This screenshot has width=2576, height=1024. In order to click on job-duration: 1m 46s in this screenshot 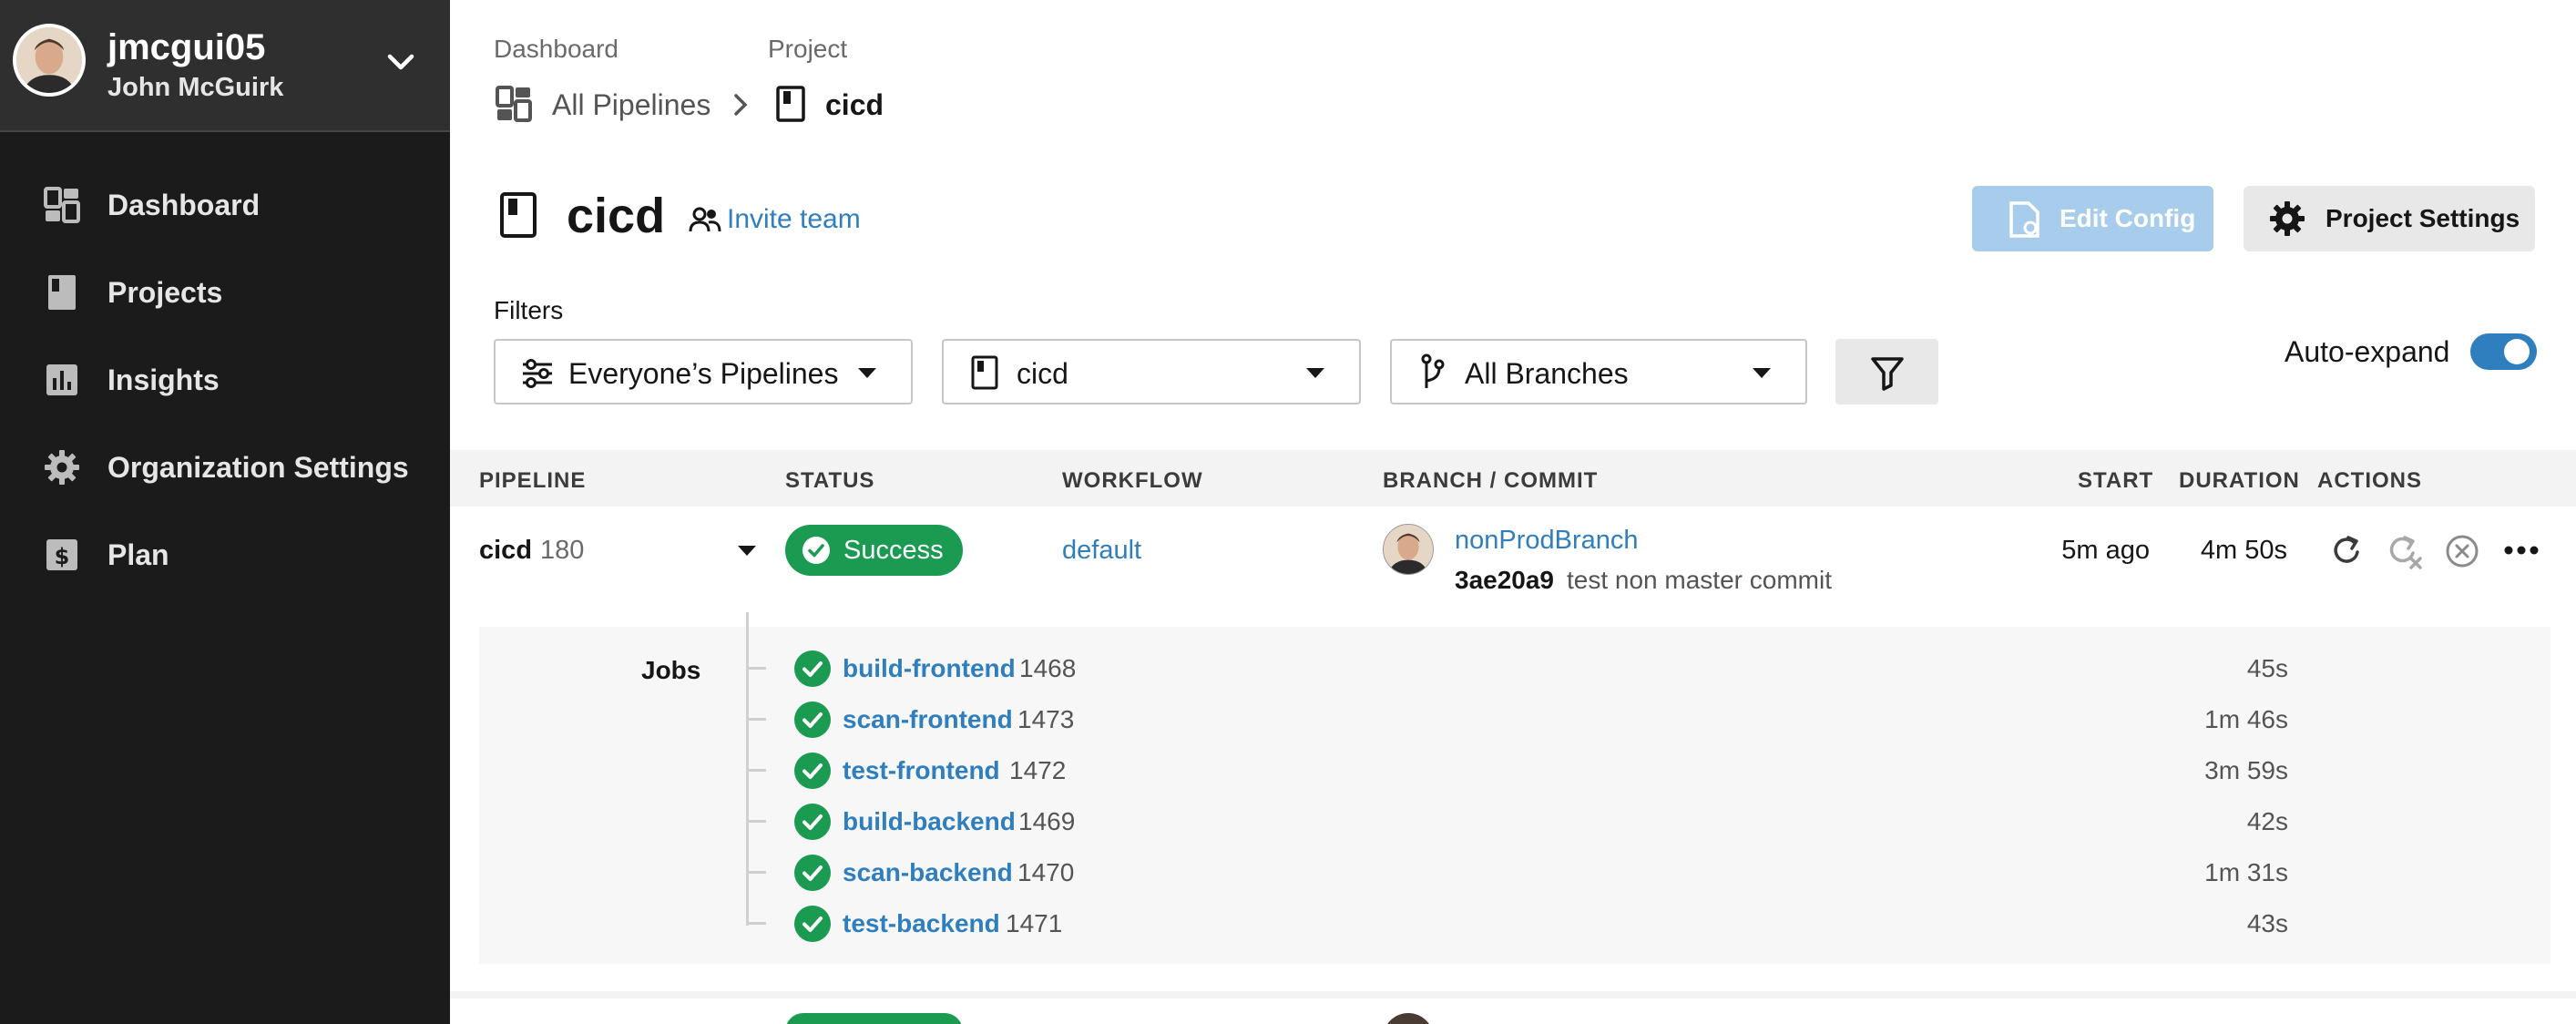, I will do `click(2246, 719)`.